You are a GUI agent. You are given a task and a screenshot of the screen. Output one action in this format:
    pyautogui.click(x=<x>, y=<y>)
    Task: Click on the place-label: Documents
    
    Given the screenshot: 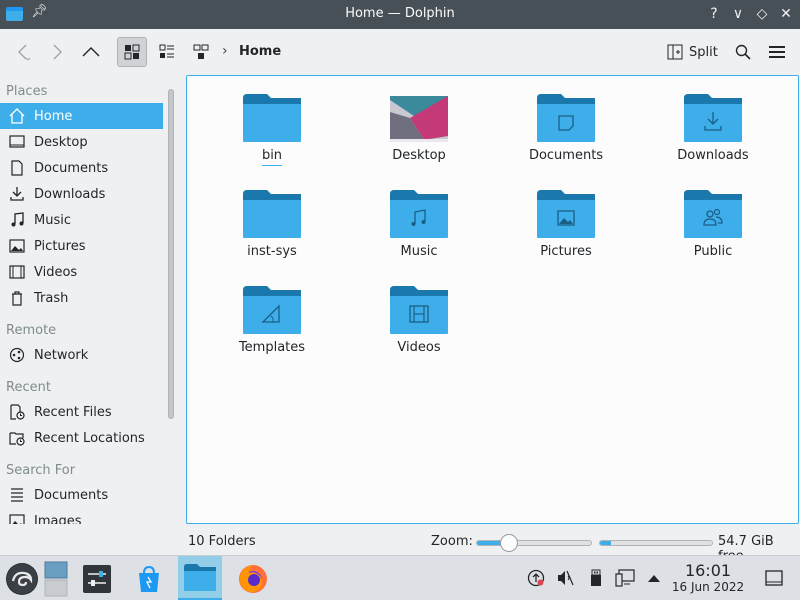 What is the action you would take?
    pyautogui.click(x=71, y=168)
    